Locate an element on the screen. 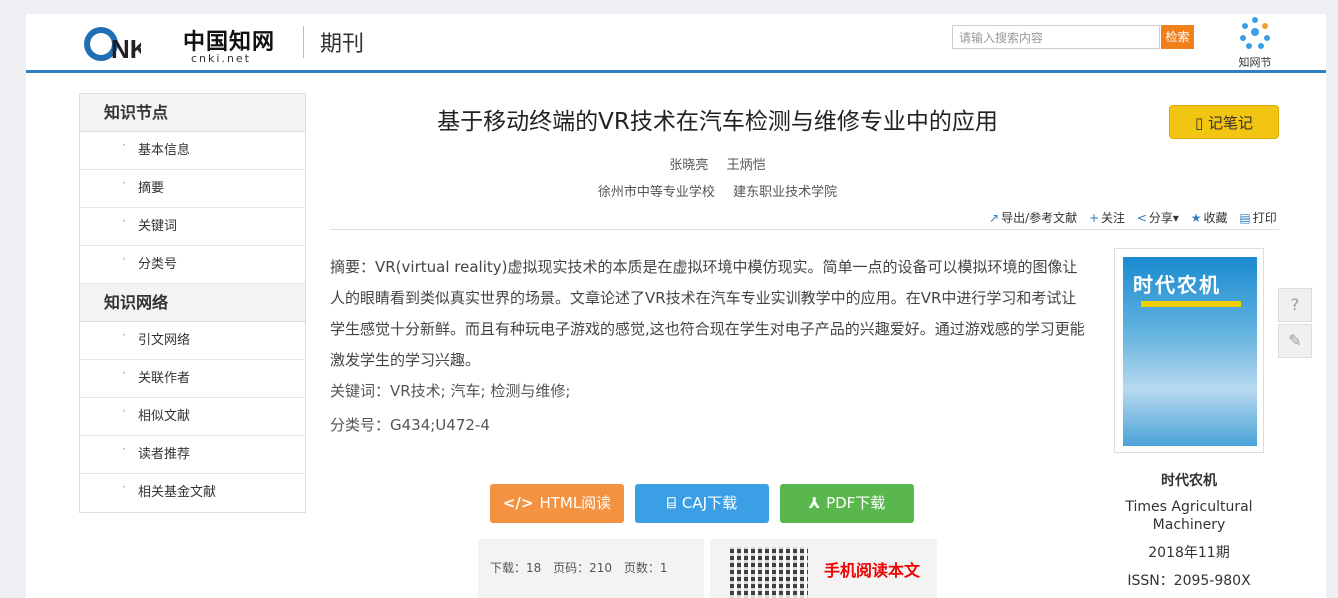 The width and height of the screenshot is (1338, 598). edit-pencil-icon: ✎ is located at coordinates (1295, 341).